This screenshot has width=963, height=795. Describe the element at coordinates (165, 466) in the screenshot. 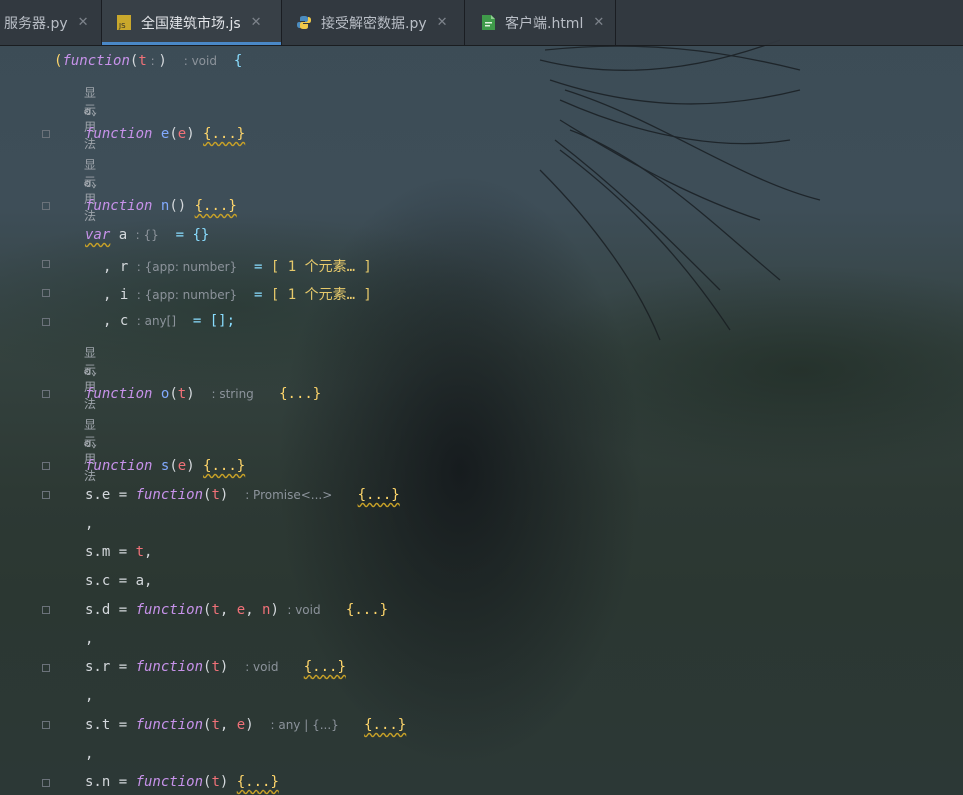

I see `code-line-function-s: function s(e) {...}` at that location.